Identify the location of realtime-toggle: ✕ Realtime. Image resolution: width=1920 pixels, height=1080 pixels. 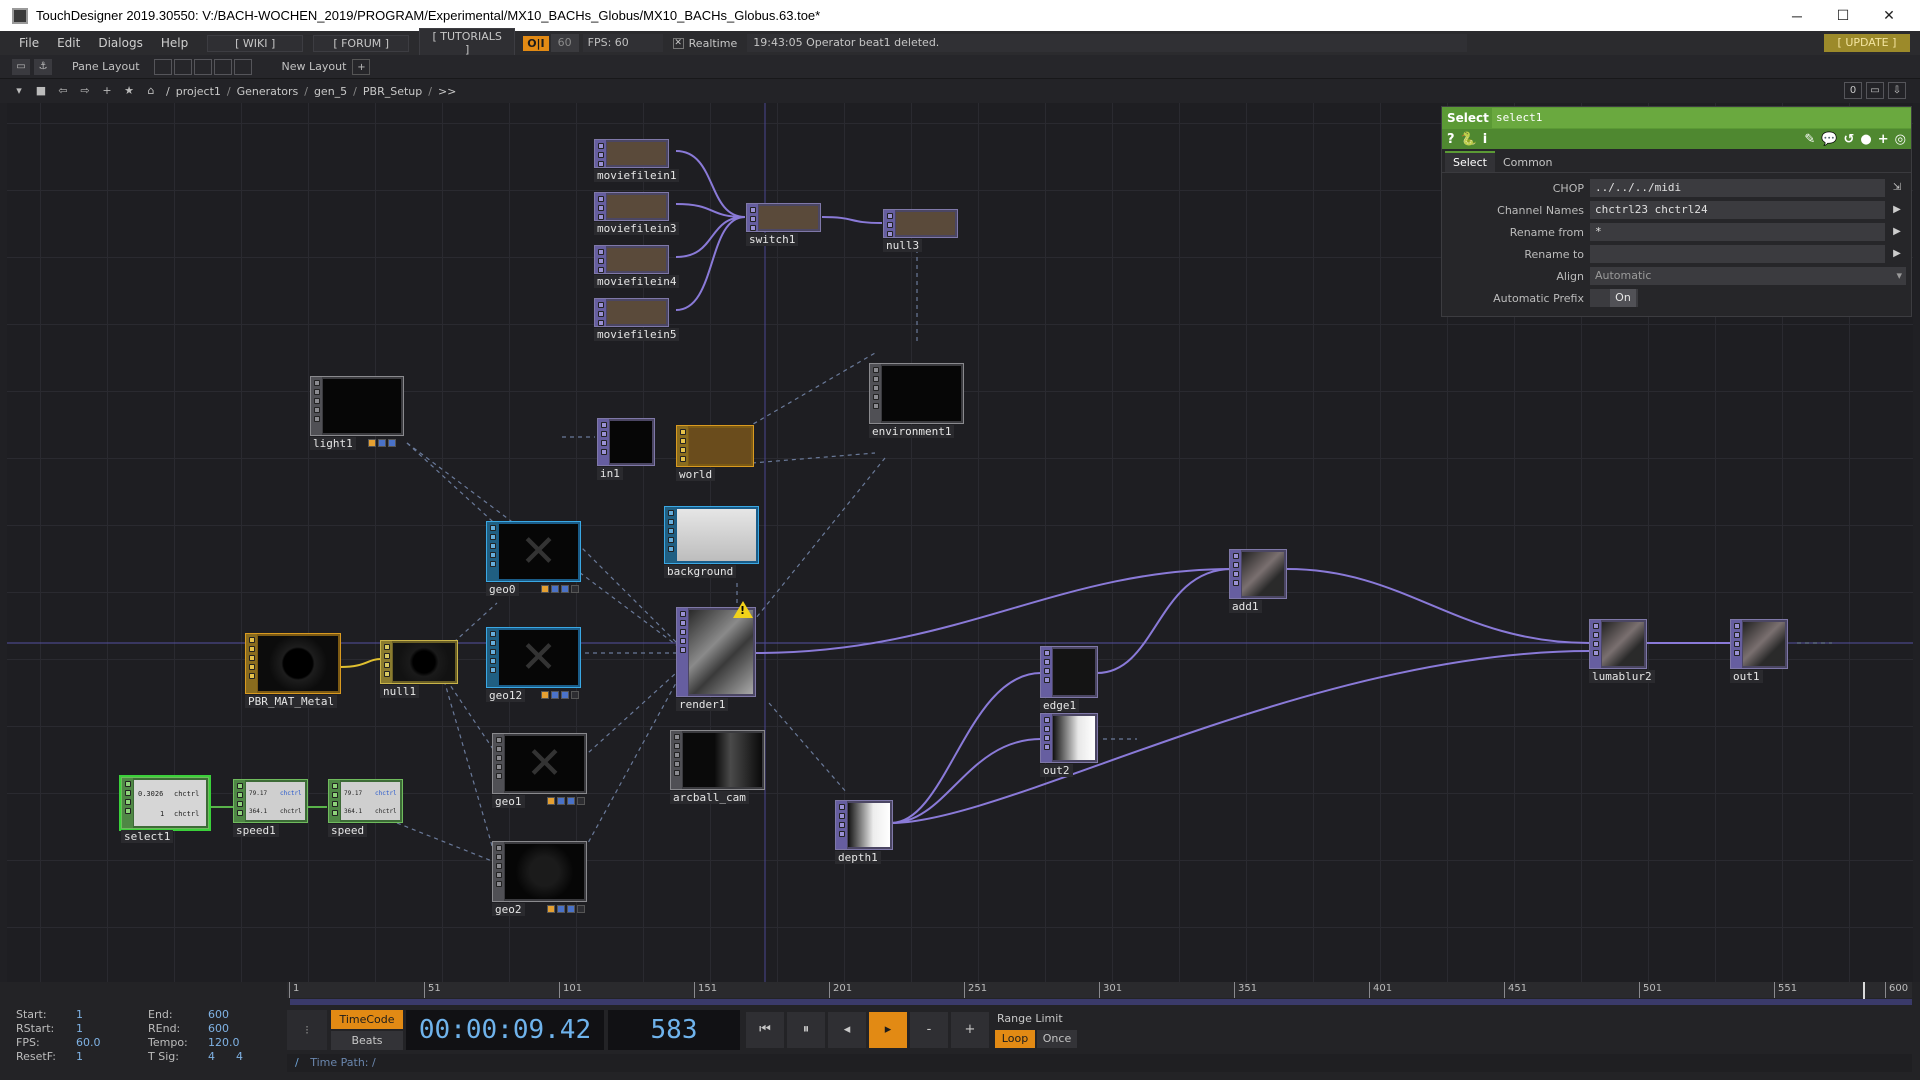
(704, 43).